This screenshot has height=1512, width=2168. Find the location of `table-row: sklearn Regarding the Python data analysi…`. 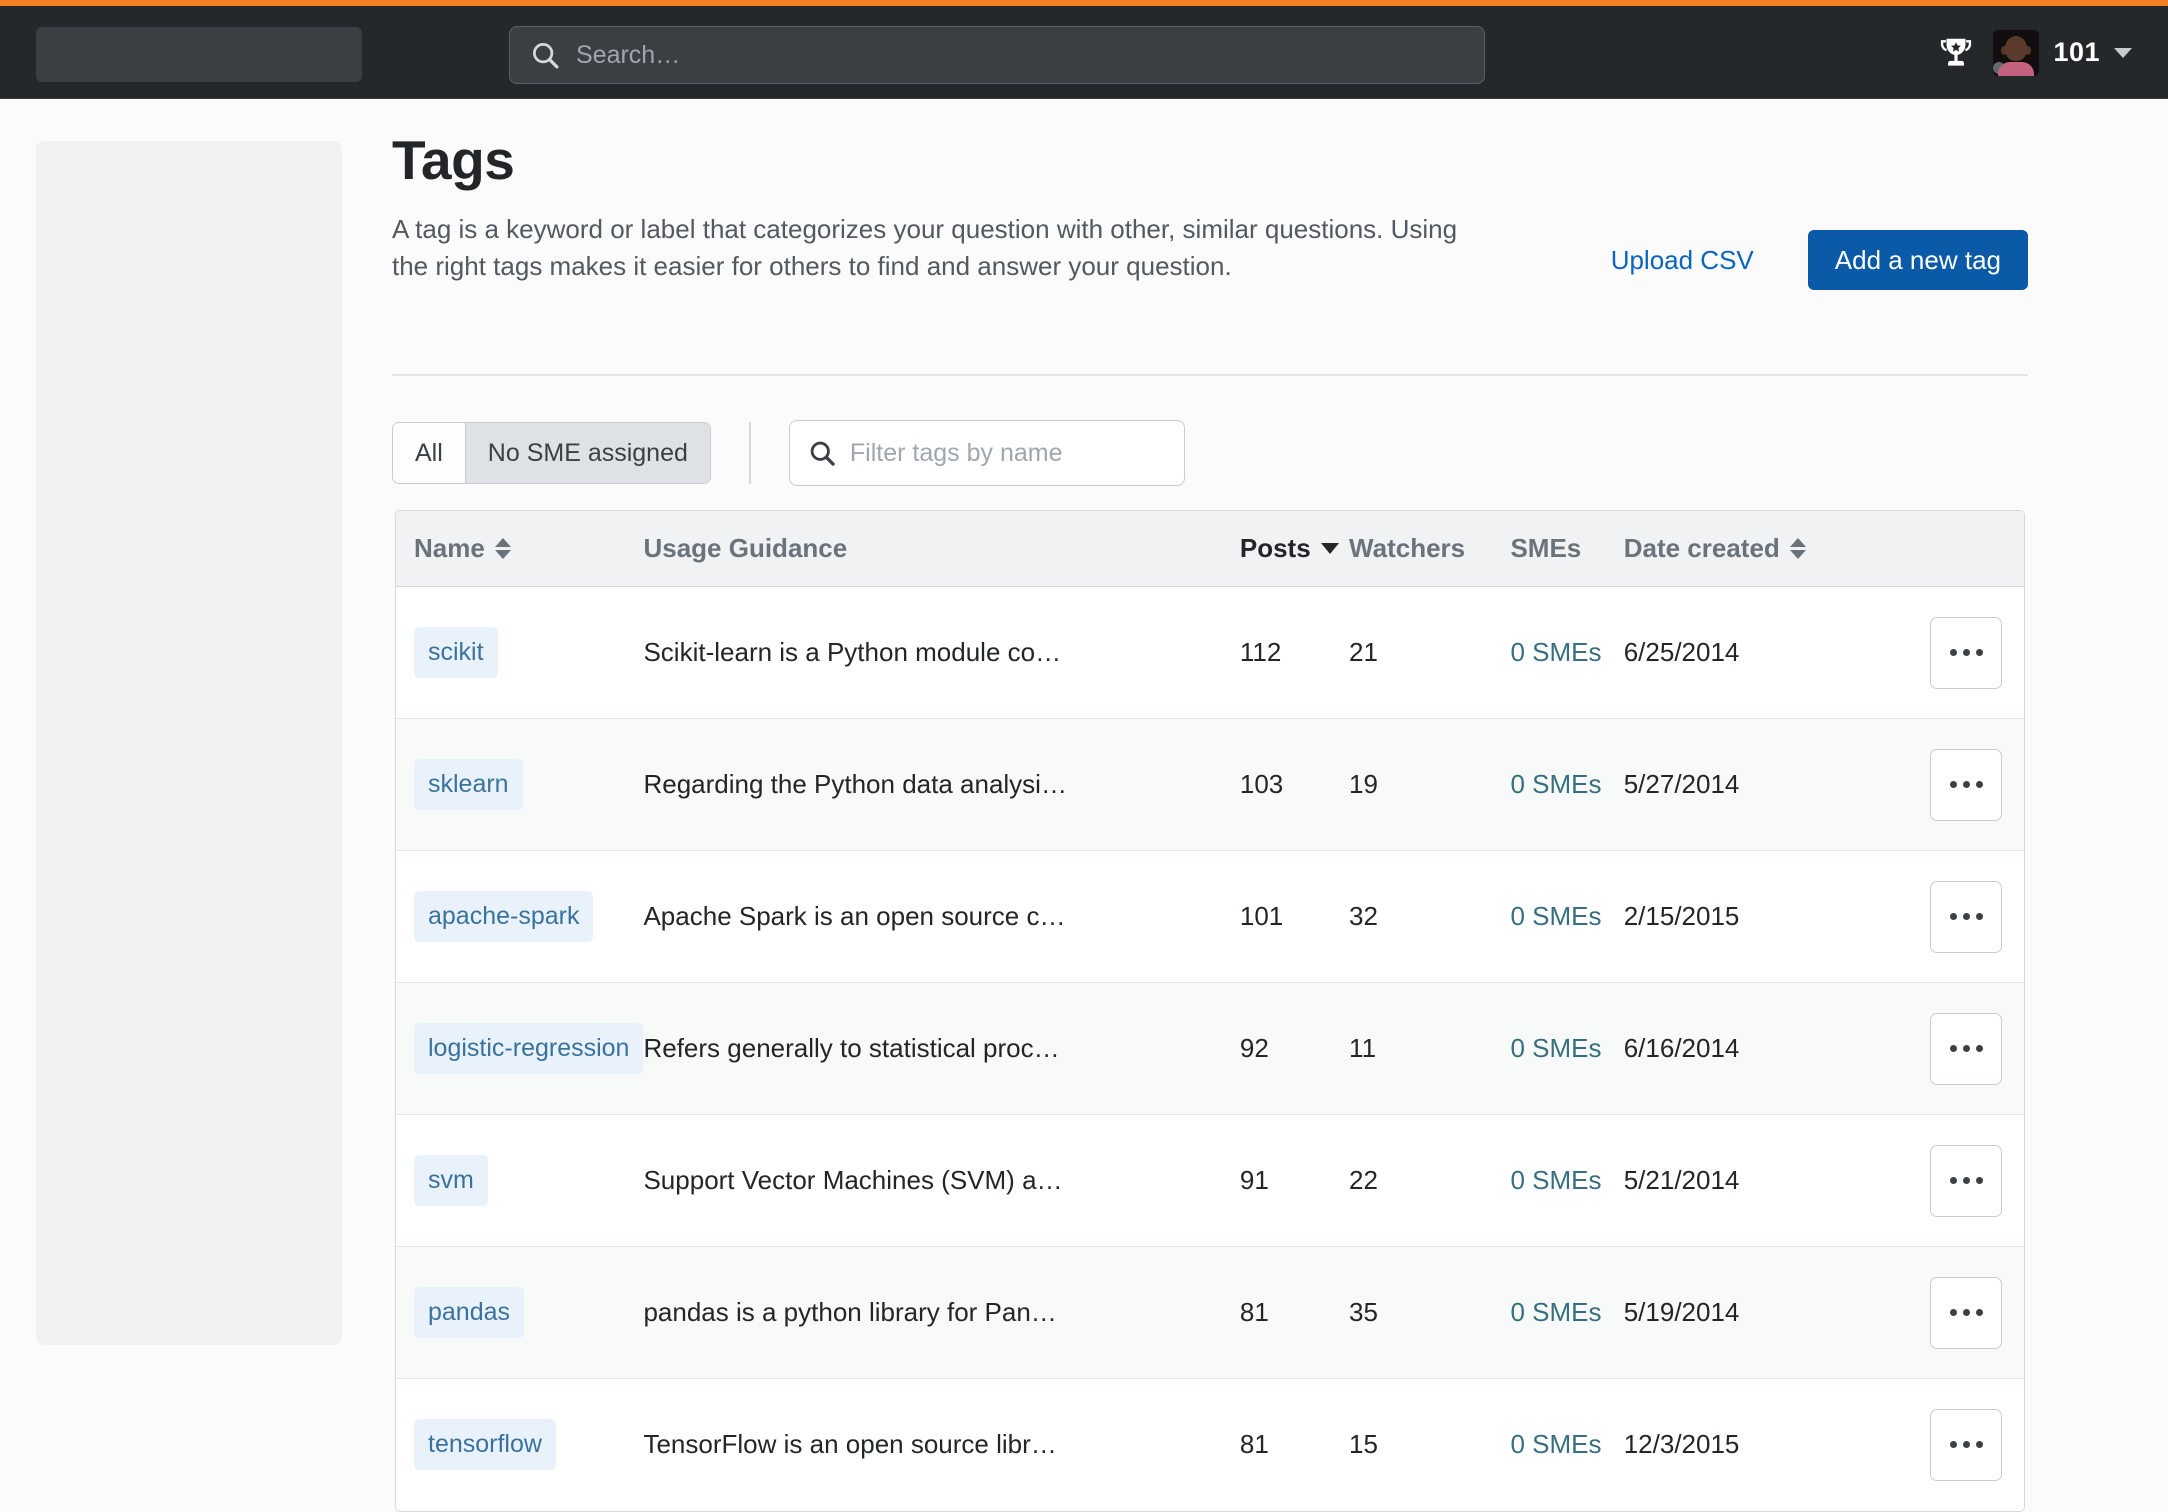

table-row: sklearn Regarding the Python data analysi… is located at coordinates (1210, 784).